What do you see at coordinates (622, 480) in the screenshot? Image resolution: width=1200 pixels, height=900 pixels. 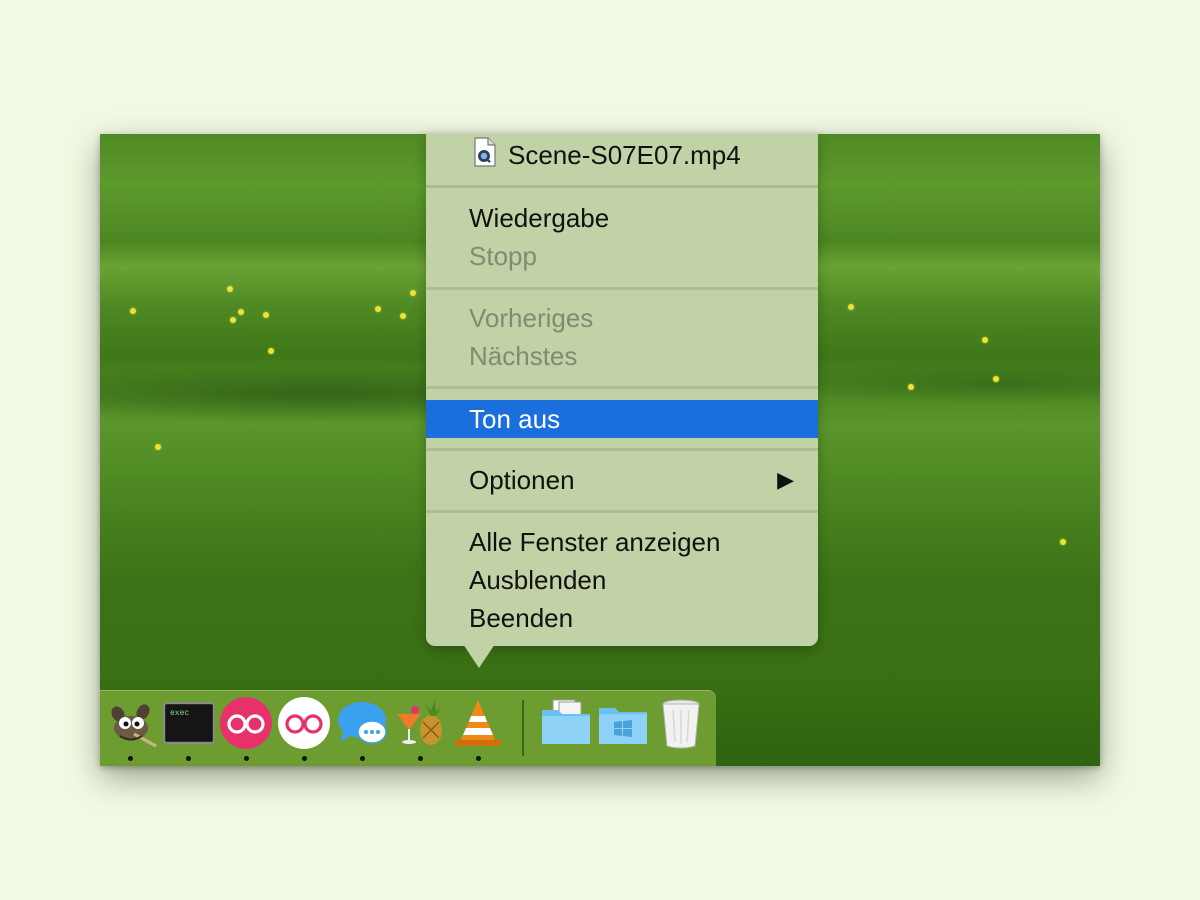 I see `menu-item-optionen: Optionen ▶` at bounding box center [622, 480].